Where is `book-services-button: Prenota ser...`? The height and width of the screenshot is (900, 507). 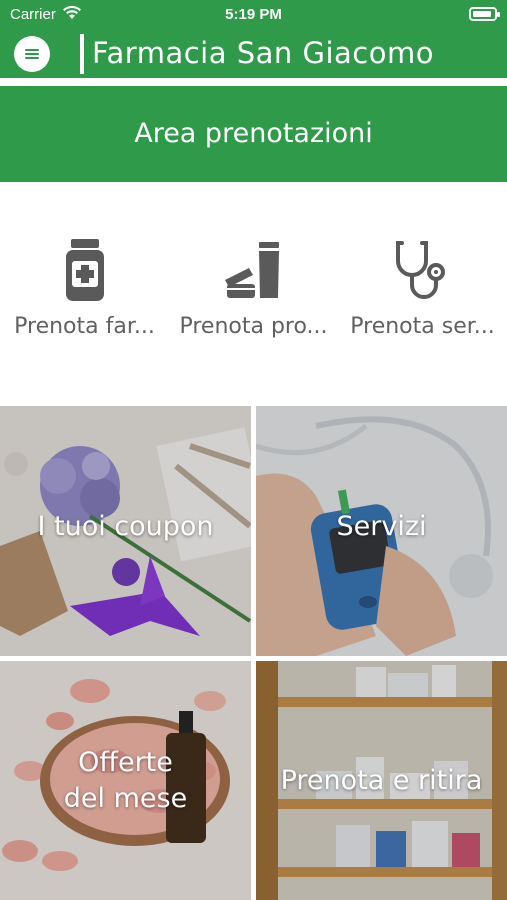
book-services-button: Prenota ser... is located at coordinates (422, 288).